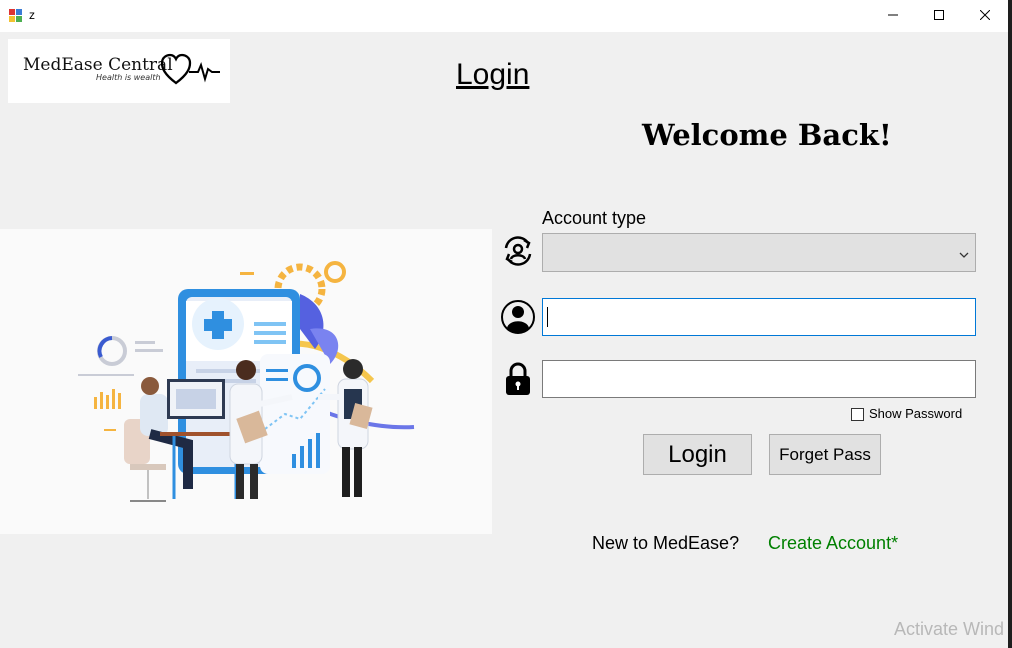  I want to click on maximize-icon, so click(939, 16).